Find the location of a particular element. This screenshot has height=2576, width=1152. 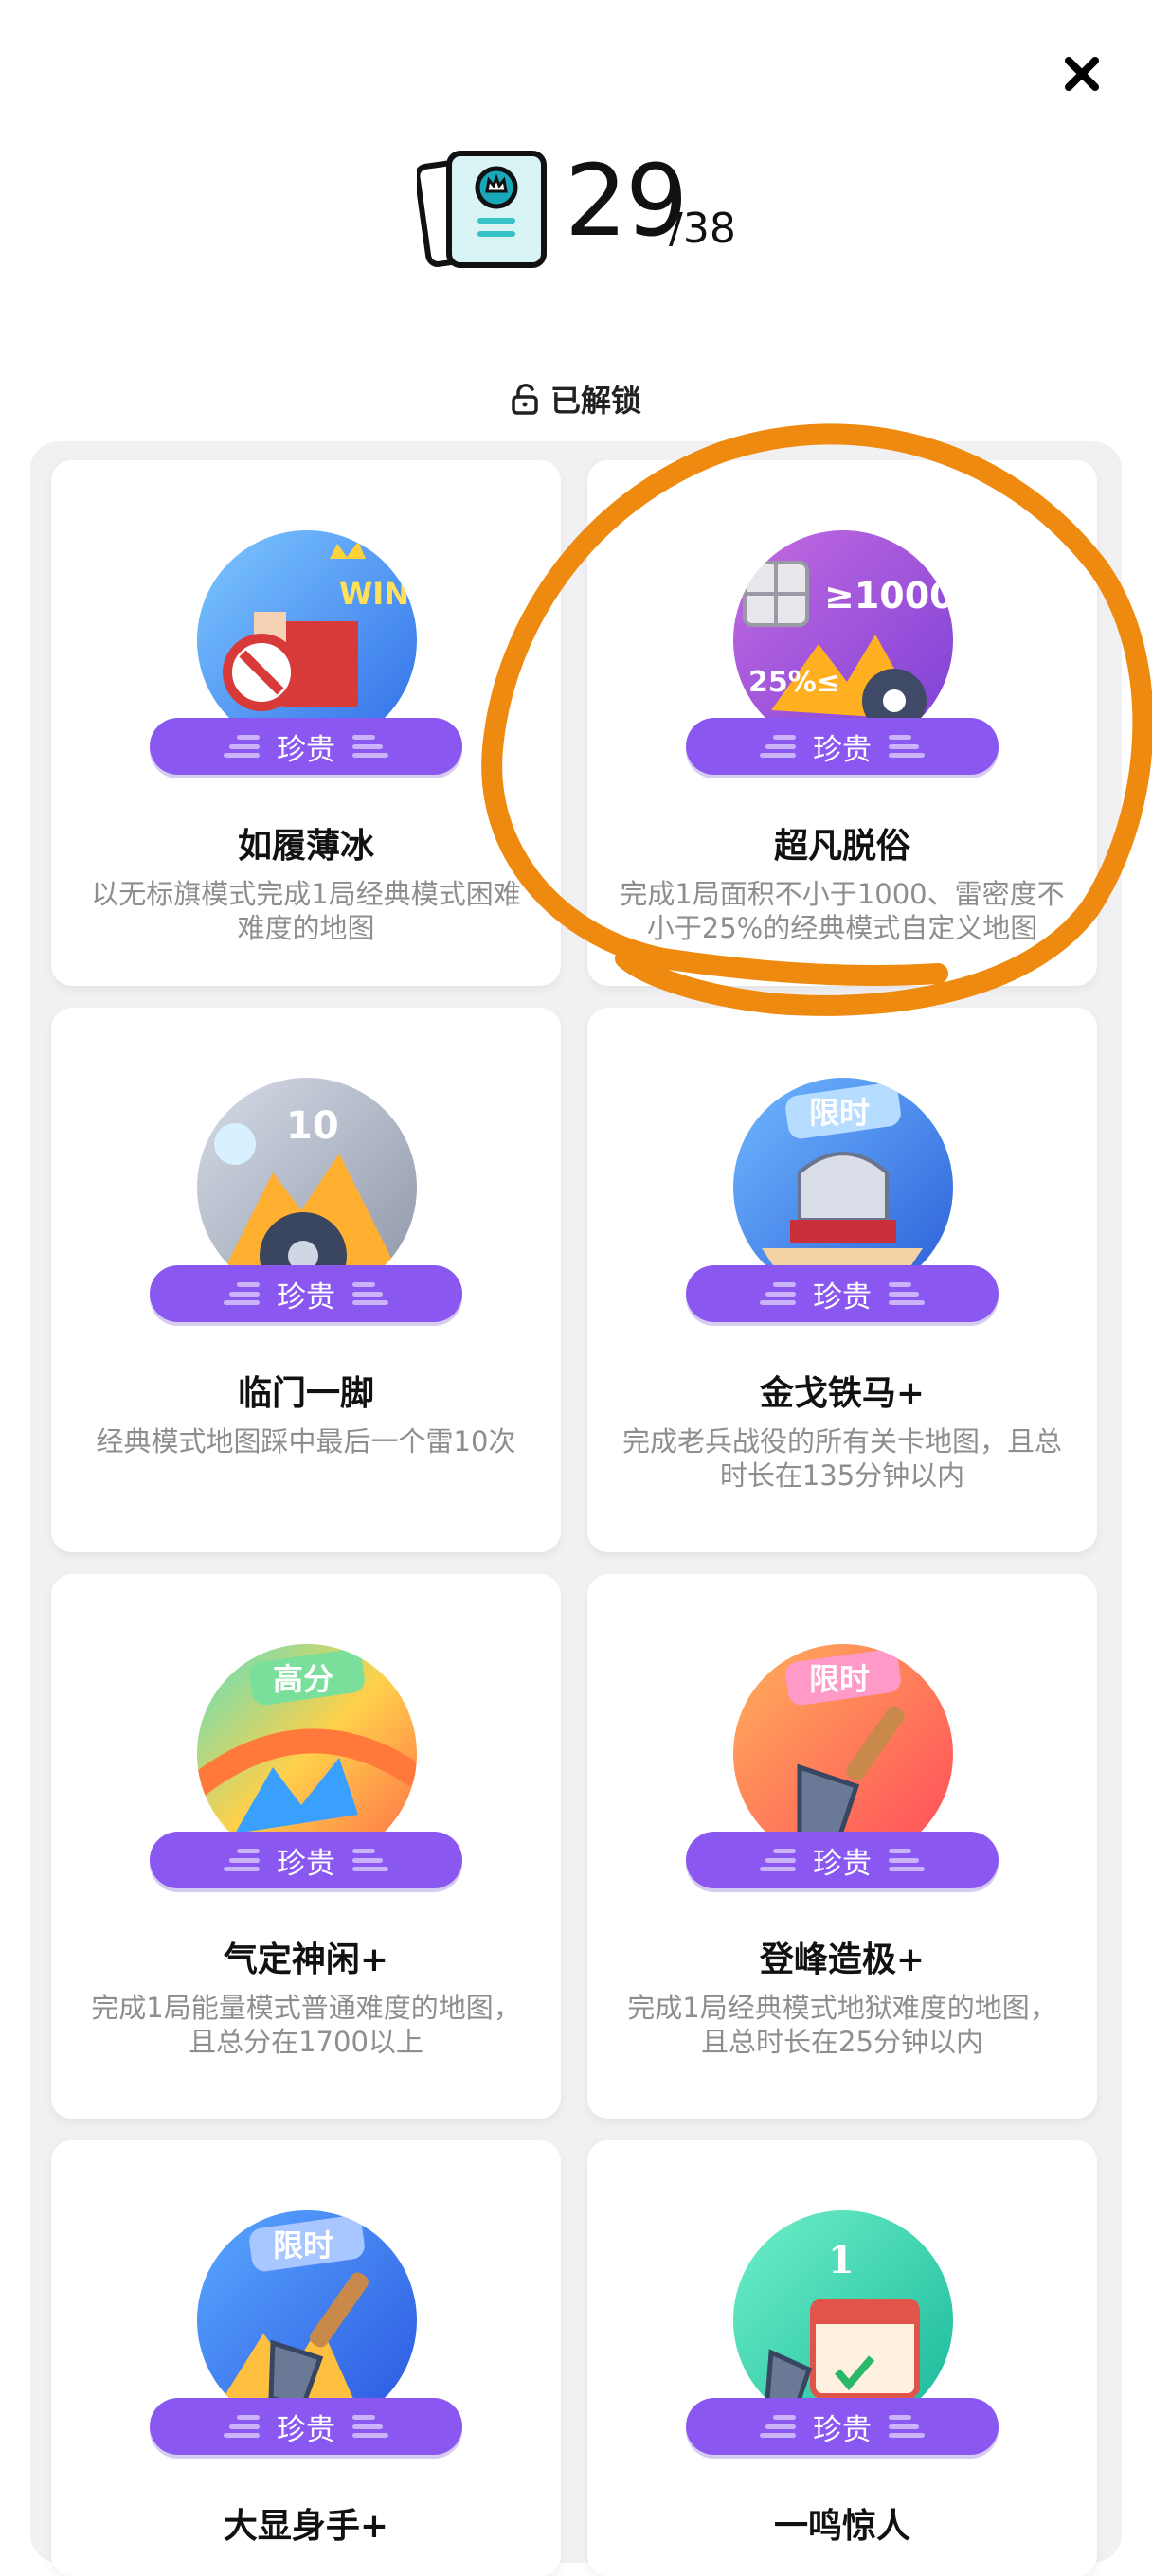

achievement-title: 如履薄冰 is located at coordinates (305, 846).